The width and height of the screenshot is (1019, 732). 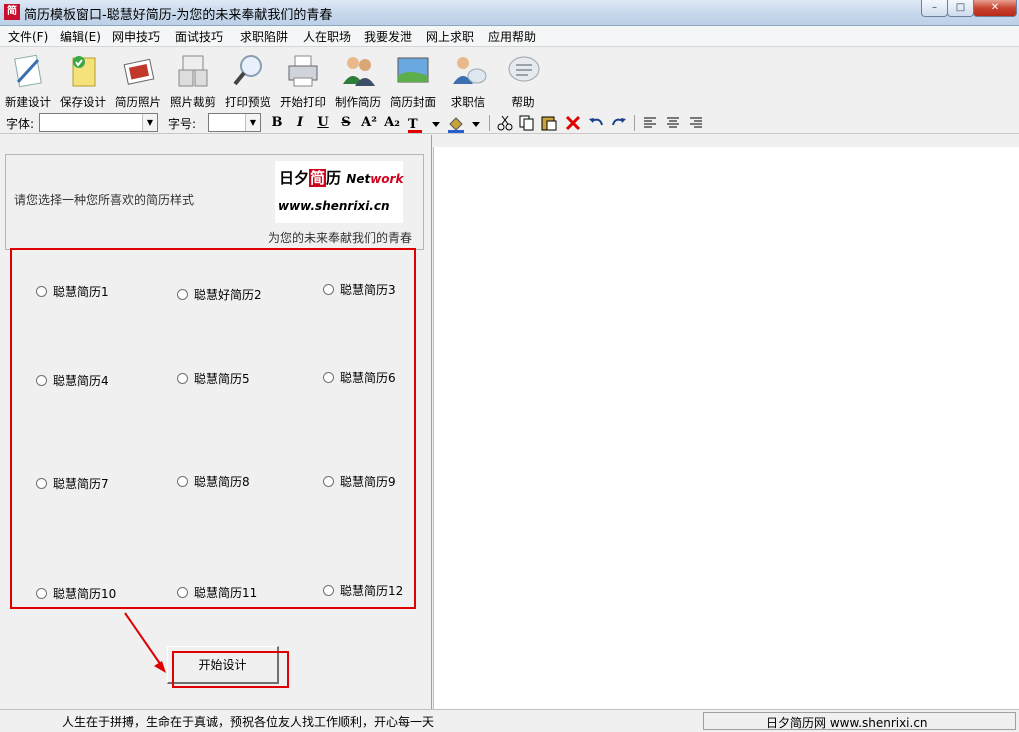 I want to click on font-select: ▼, so click(x=98, y=122).